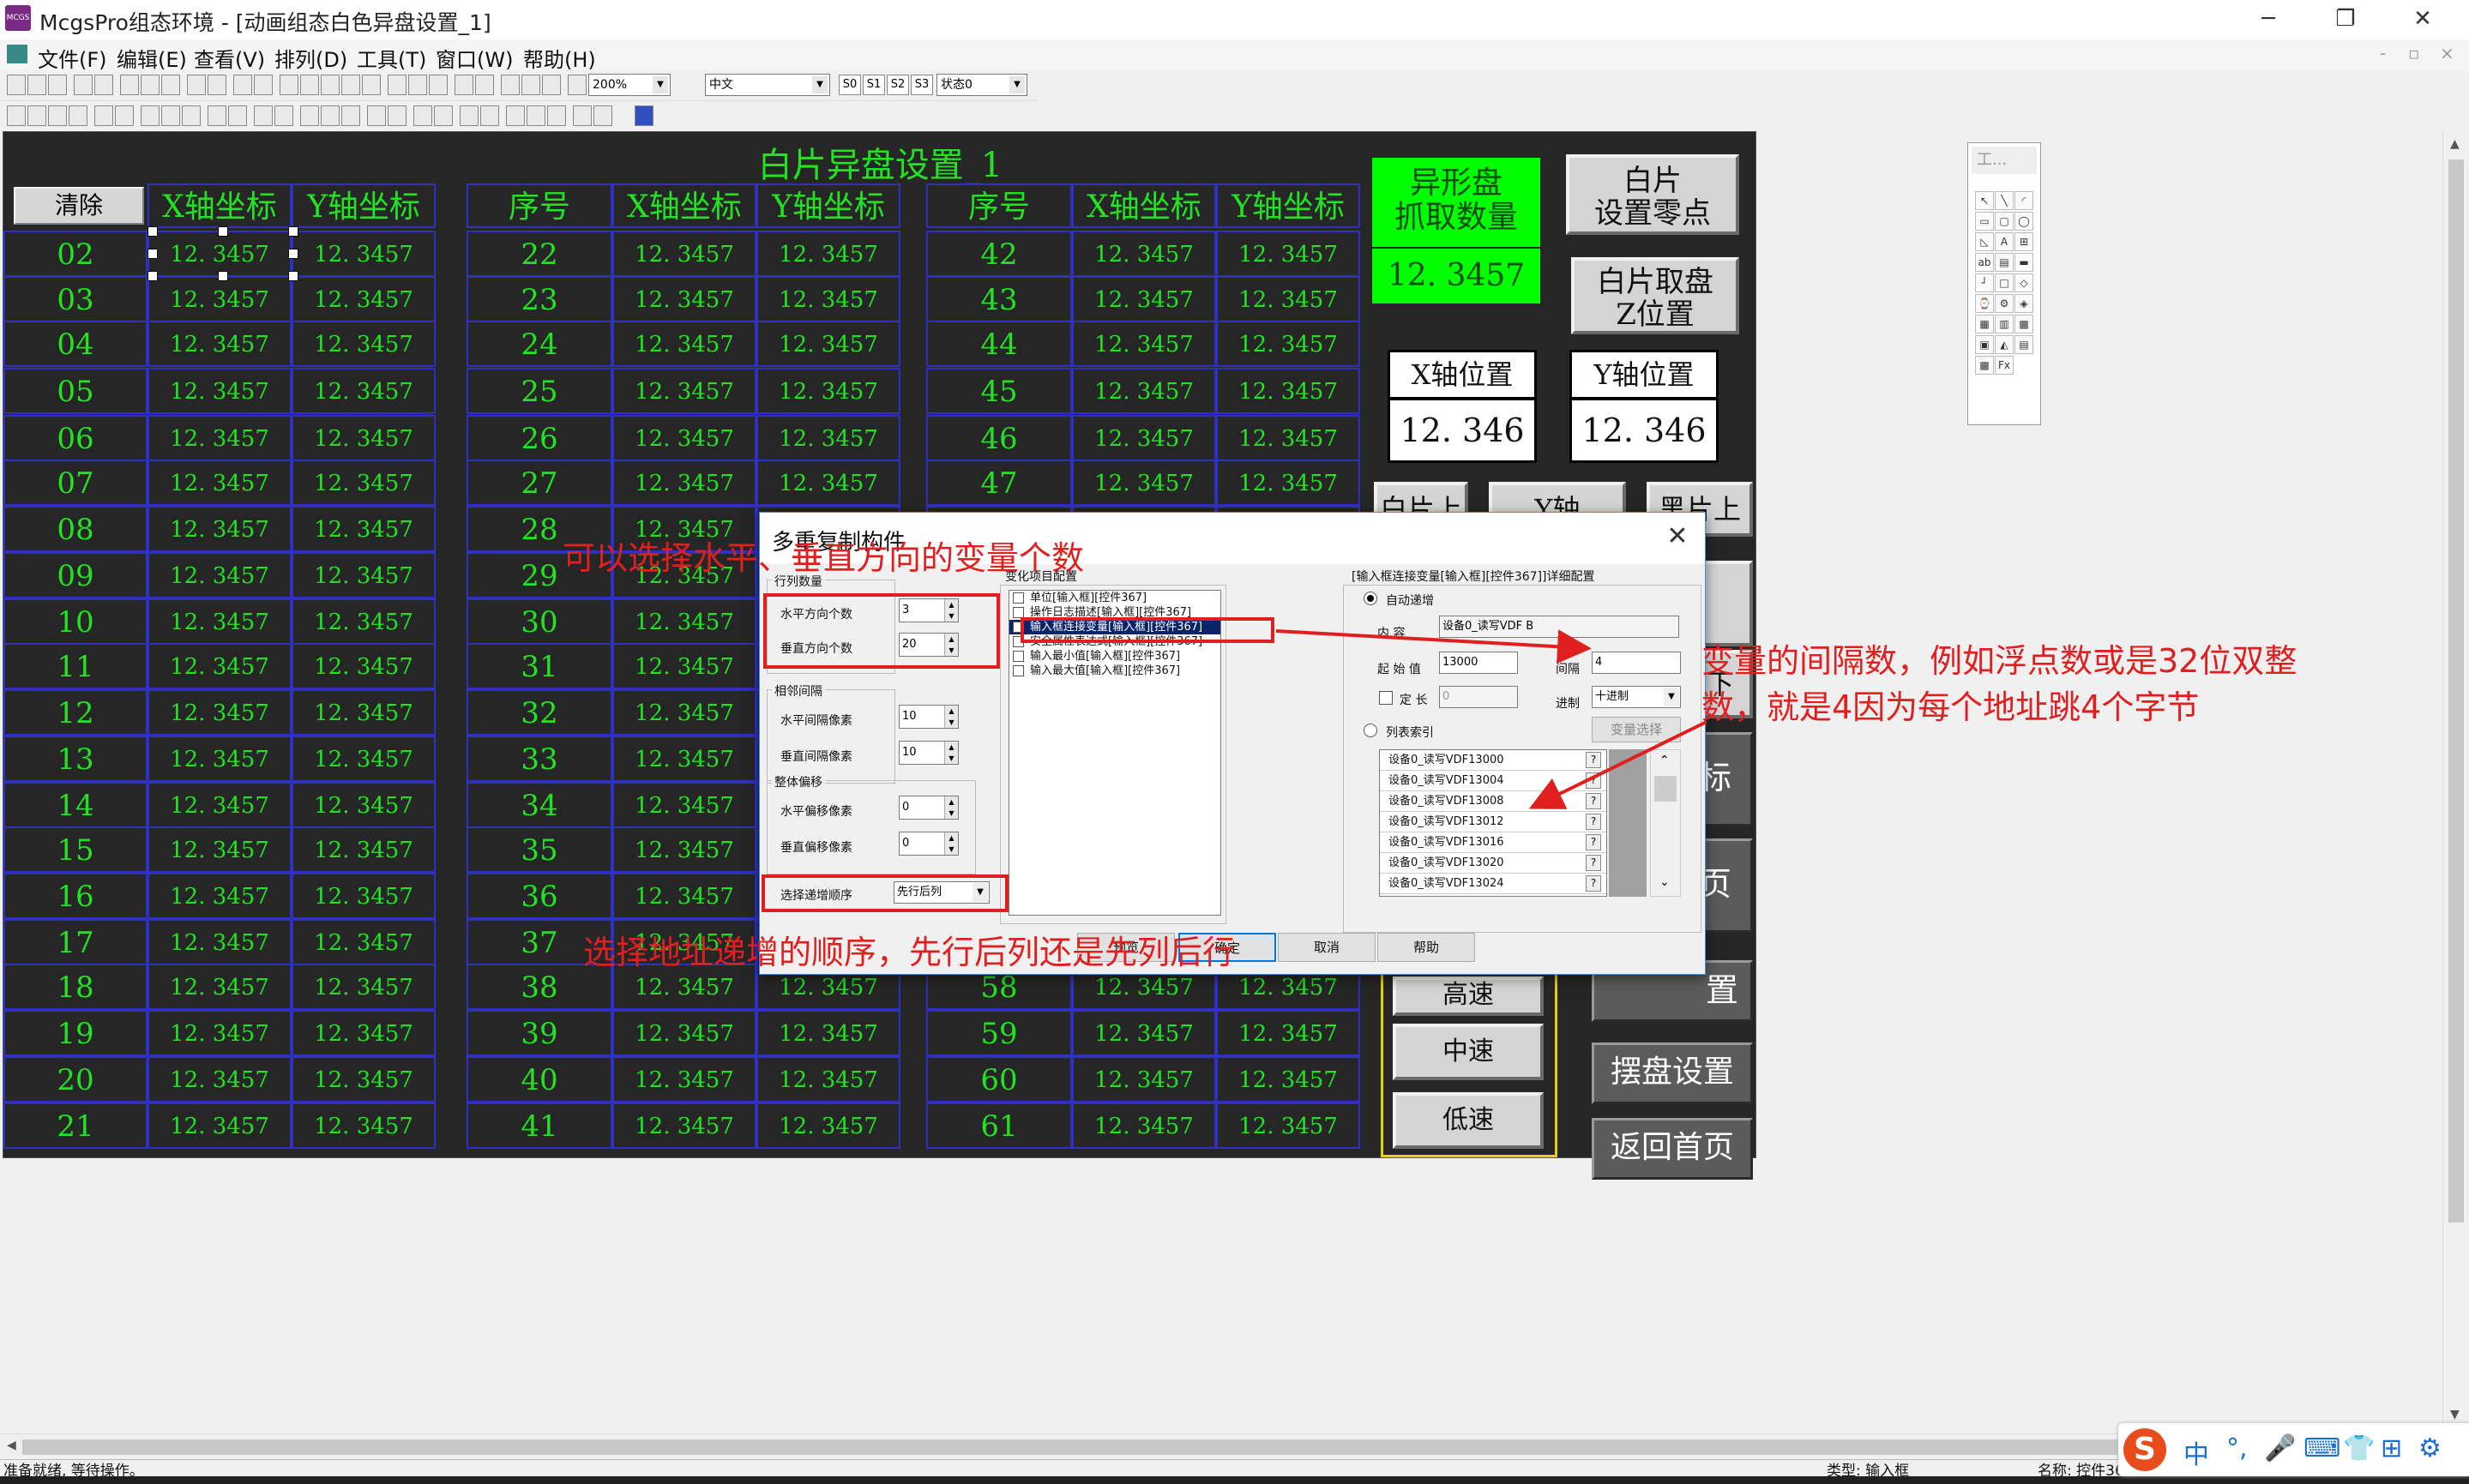 The image size is (2469, 1484). What do you see at coordinates (1478, 663) in the screenshot?
I see `start-input: 13000` at bounding box center [1478, 663].